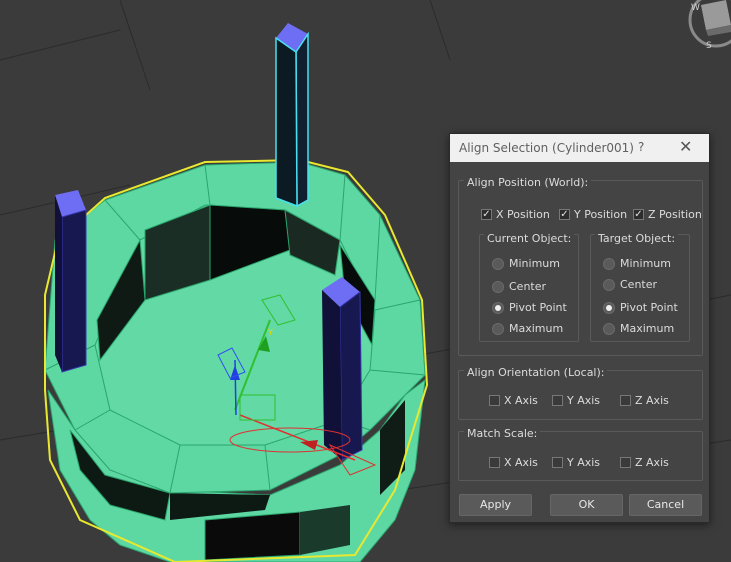 The height and width of the screenshot is (562, 731). What do you see at coordinates (652, 462) in the screenshot?
I see `scale-z-label: Z Axis` at bounding box center [652, 462].